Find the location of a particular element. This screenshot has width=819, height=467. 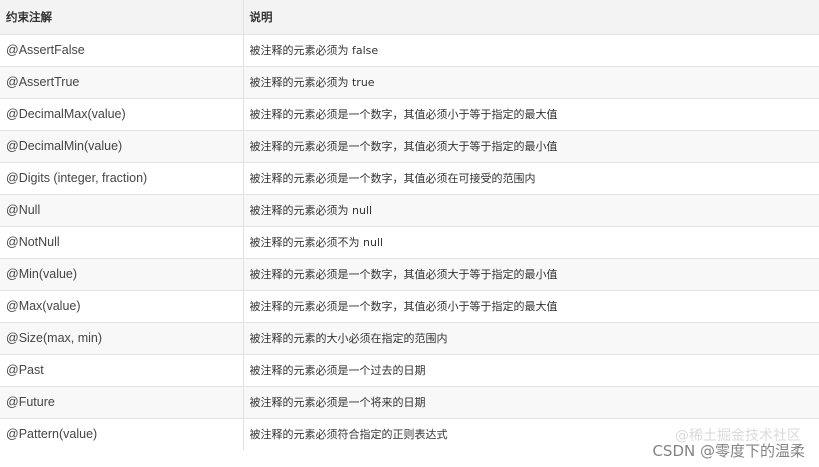

table-row: @Null 被注释的元素必须为 null is located at coordinates (409, 209).